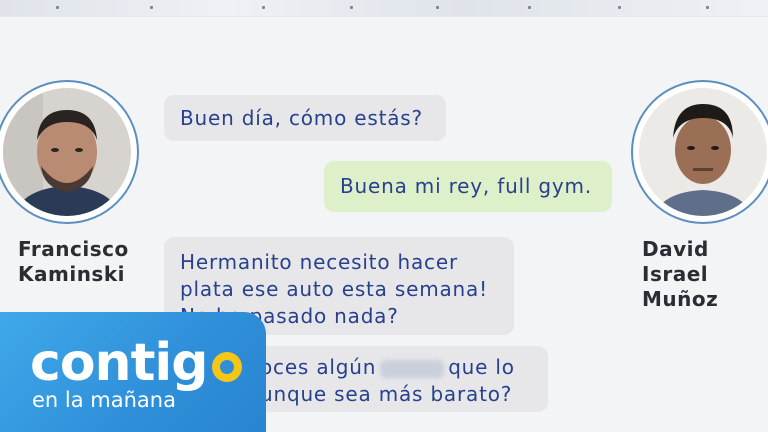 Image resolution: width=768 pixels, height=432 pixels. I want to click on left-participant-avatar, so click(68, 152).